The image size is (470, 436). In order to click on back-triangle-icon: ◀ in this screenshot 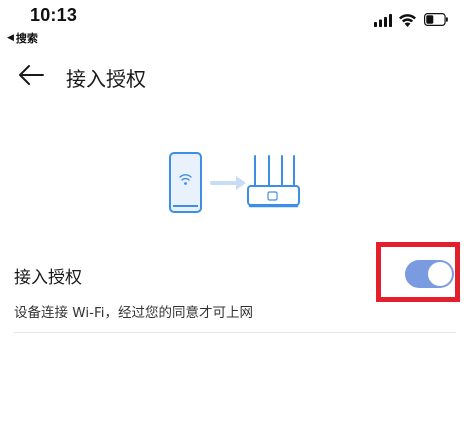, I will do `click(10, 38)`.